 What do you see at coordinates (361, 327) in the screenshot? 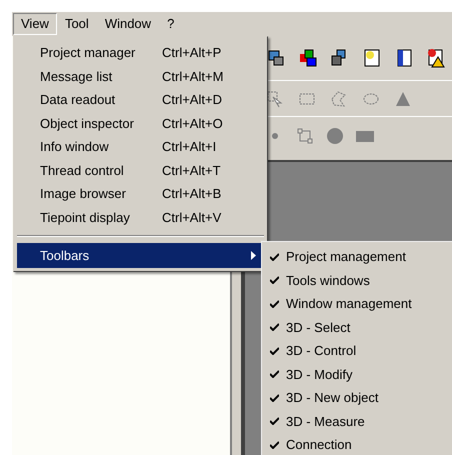
I see `menu-item: 3D - Select` at bounding box center [361, 327].